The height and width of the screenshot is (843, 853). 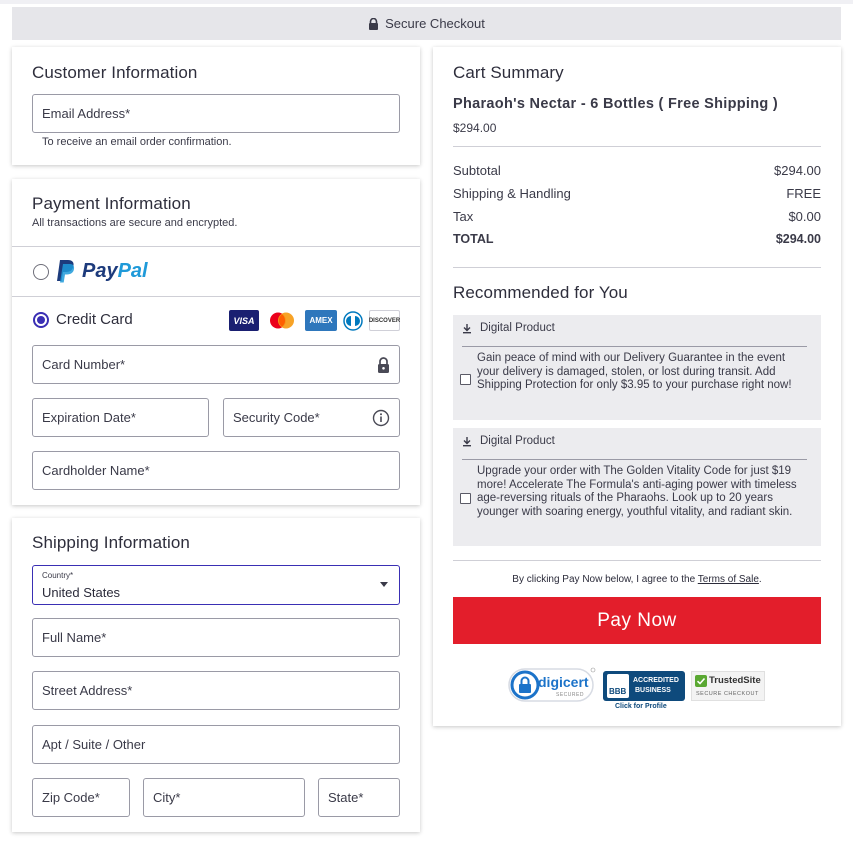 I want to click on street-address-field: Street Address*, so click(x=216, y=690).